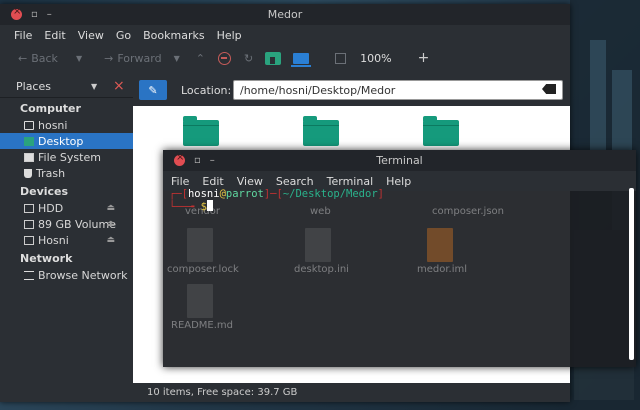 The width and height of the screenshot is (640, 410). What do you see at coordinates (209, 205) in the screenshot?
I see `text-cursor` at bounding box center [209, 205].